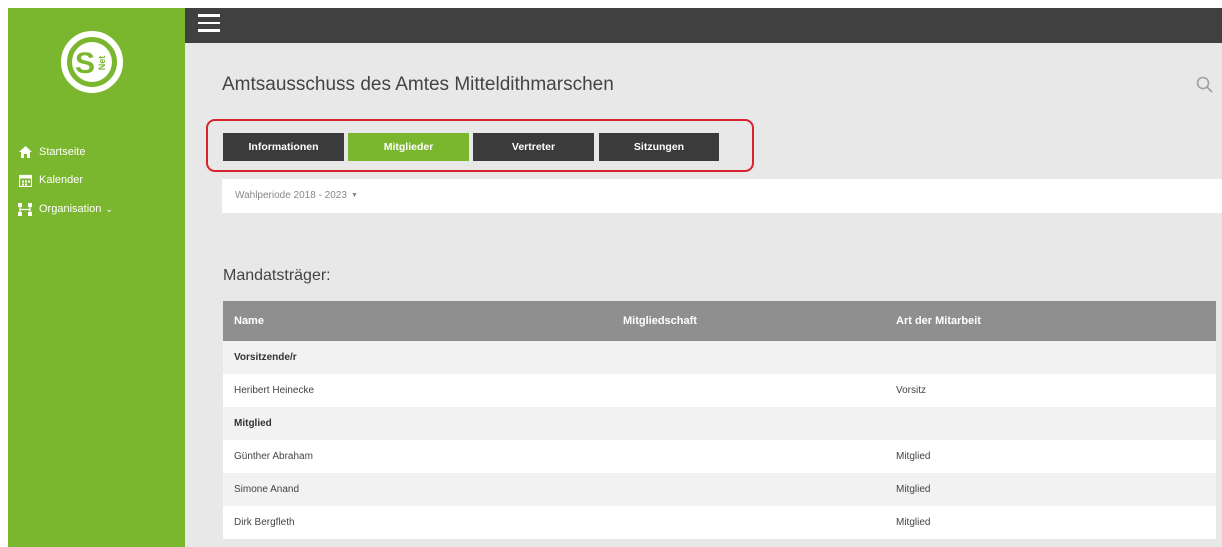 This screenshot has width=1222, height=547. Describe the element at coordinates (253, 423) in the screenshot. I see `group-label: Mitglied` at that location.